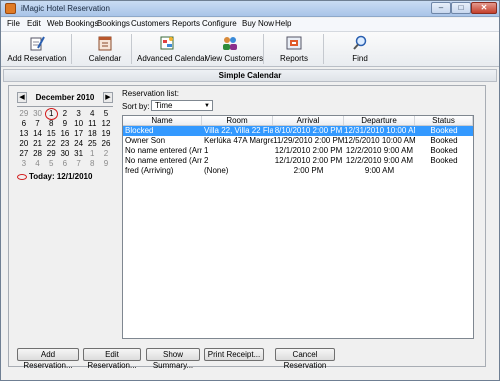 The width and height of the screenshot is (500, 381). I want to click on add-reservation-button: Add Reservation, so click(37, 49).